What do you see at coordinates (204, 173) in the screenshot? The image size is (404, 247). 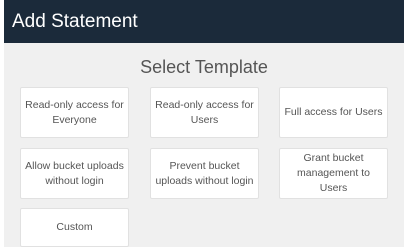 I see `template-prevent-uploads-button: Prevent bucket uploads without login` at bounding box center [204, 173].